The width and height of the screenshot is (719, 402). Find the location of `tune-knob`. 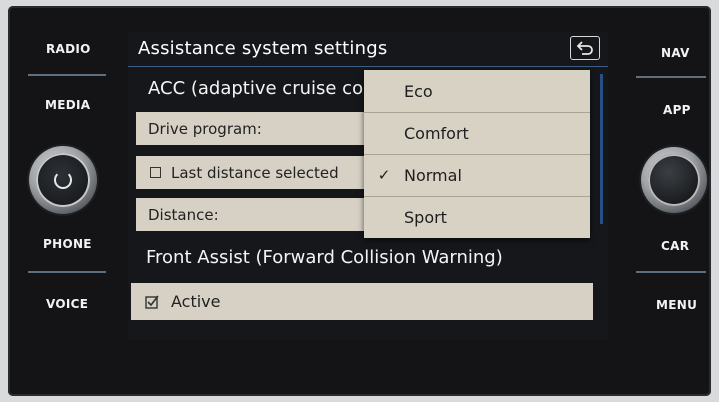

tune-knob is located at coordinates (674, 180).